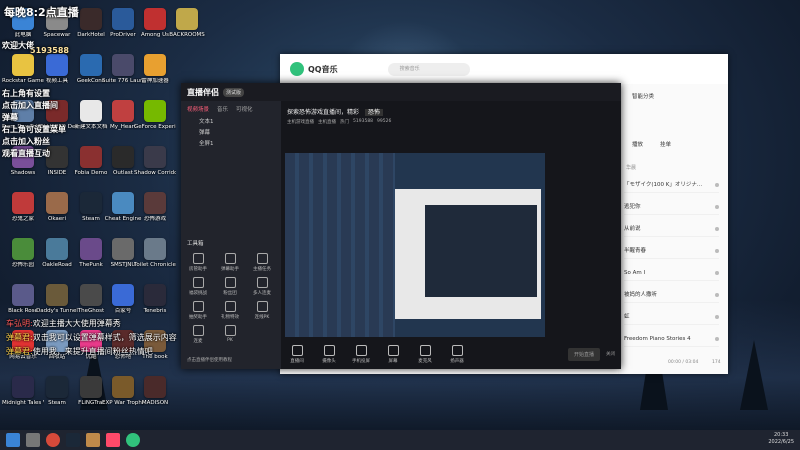 The image size is (800, 450). I want to click on start-stream-button: 开始直播, so click(583, 354).